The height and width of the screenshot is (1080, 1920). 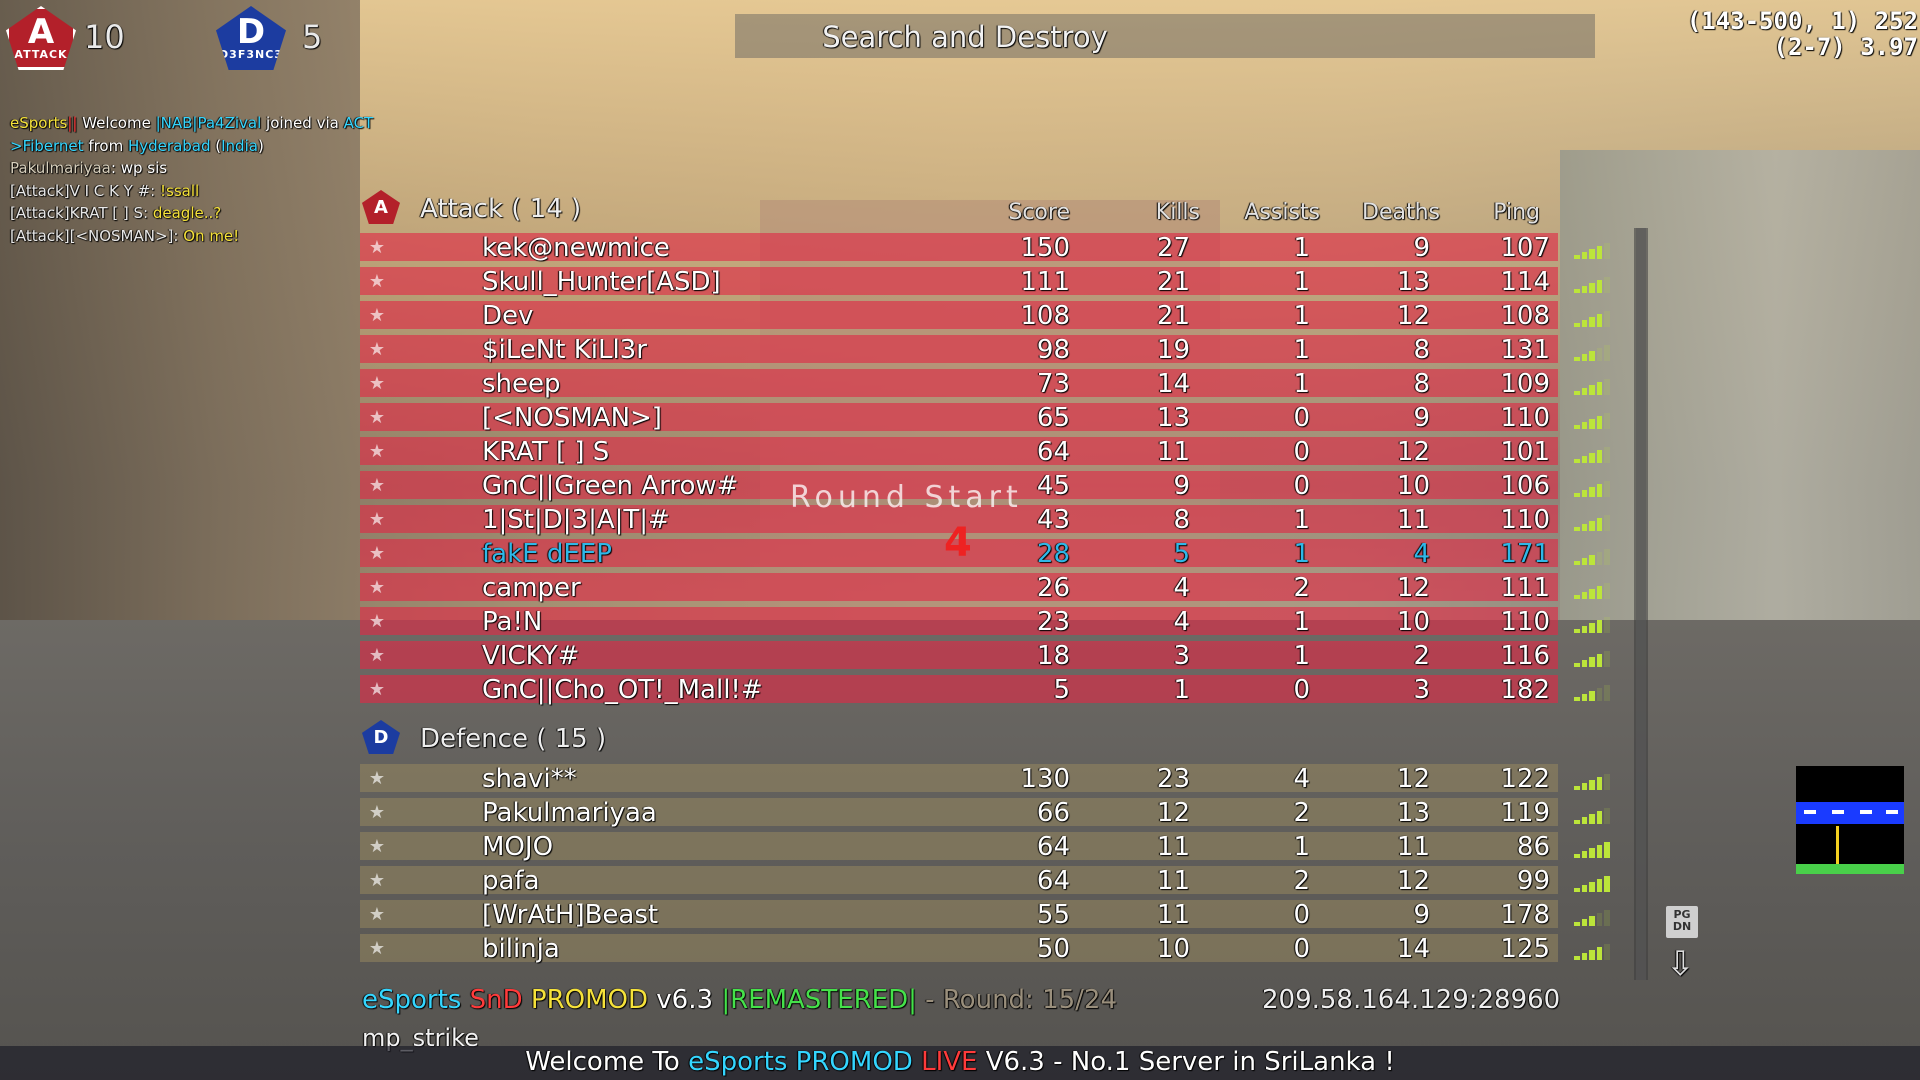 What do you see at coordinates (985, 350) in the screenshot?
I see `attack-player-row: ★ $iLeNt KiLl3r 98 19 1 8 131` at bounding box center [985, 350].